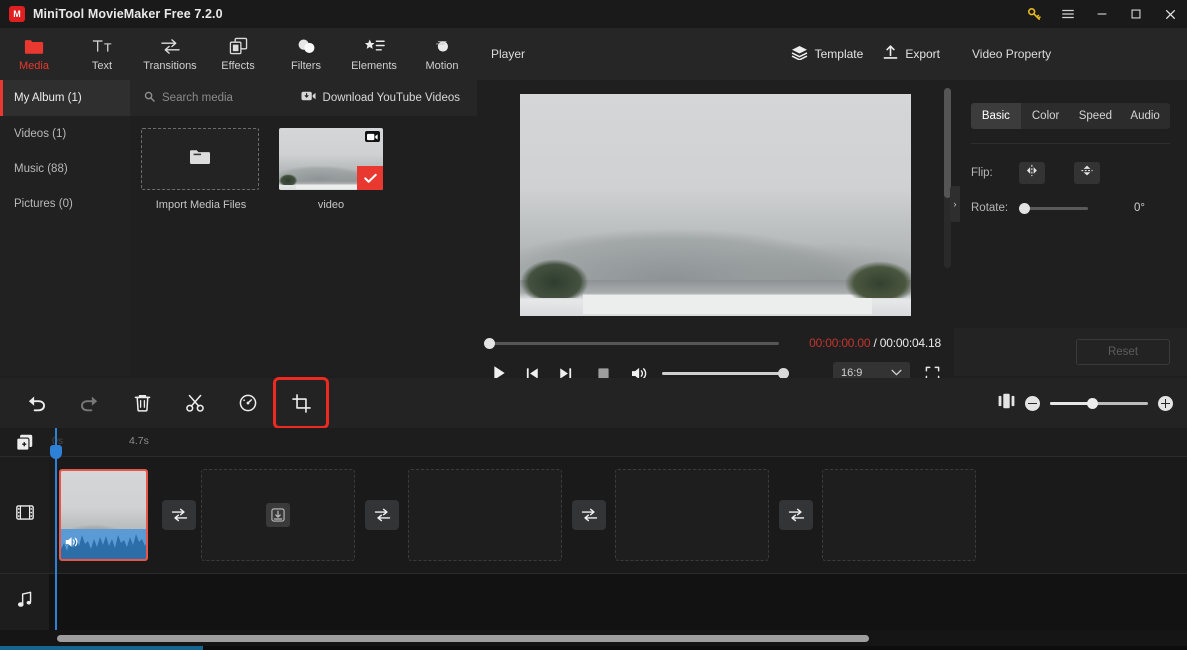 Image resolution: width=1187 pixels, height=650 pixels. What do you see at coordinates (1046, 116) in the screenshot?
I see `tab-color: Color` at bounding box center [1046, 116].